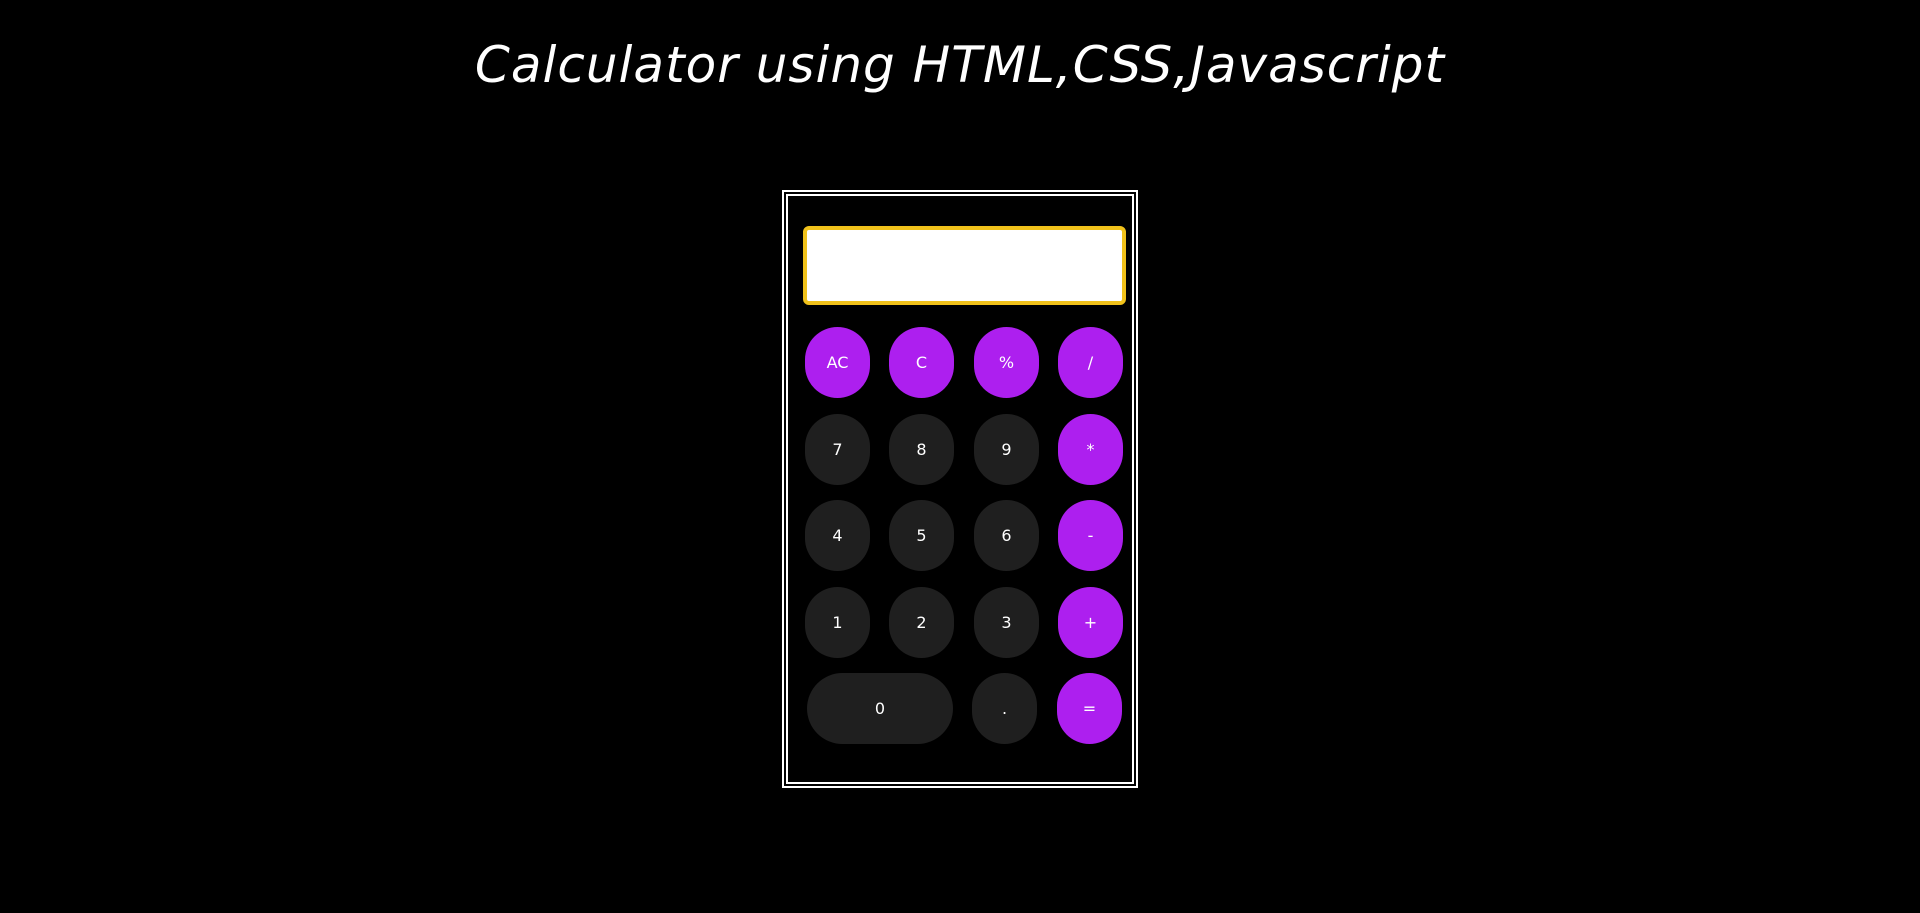 The image size is (1920, 913). What do you see at coordinates (837, 622) in the screenshot?
I see `one-button: 1` at bounding box center [837, 622].